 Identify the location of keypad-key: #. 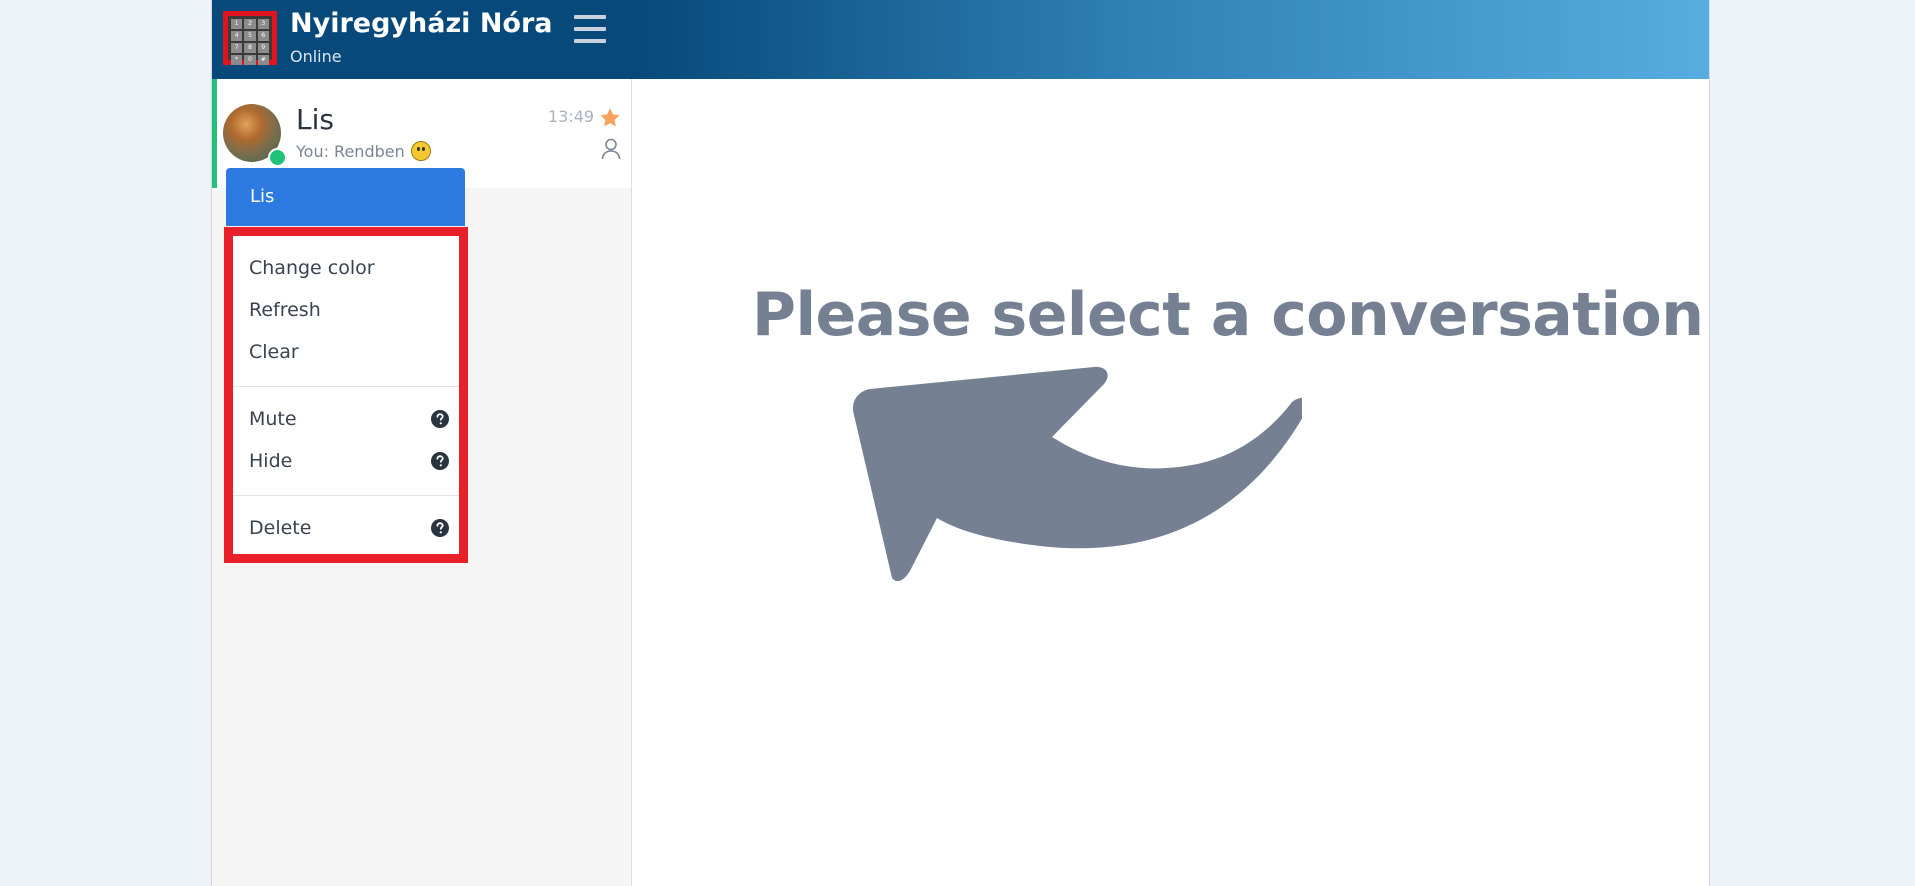
(263, 60).